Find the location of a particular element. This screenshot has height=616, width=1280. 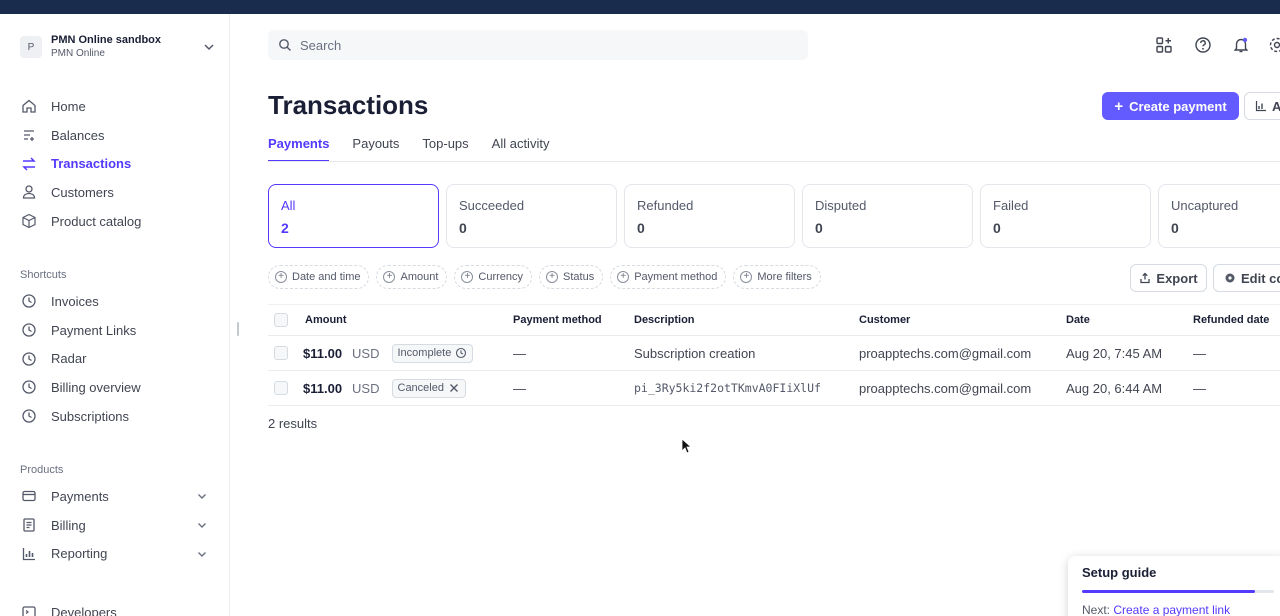

status-card-failed: Failed 0 is located at coordinates (1065, 216).